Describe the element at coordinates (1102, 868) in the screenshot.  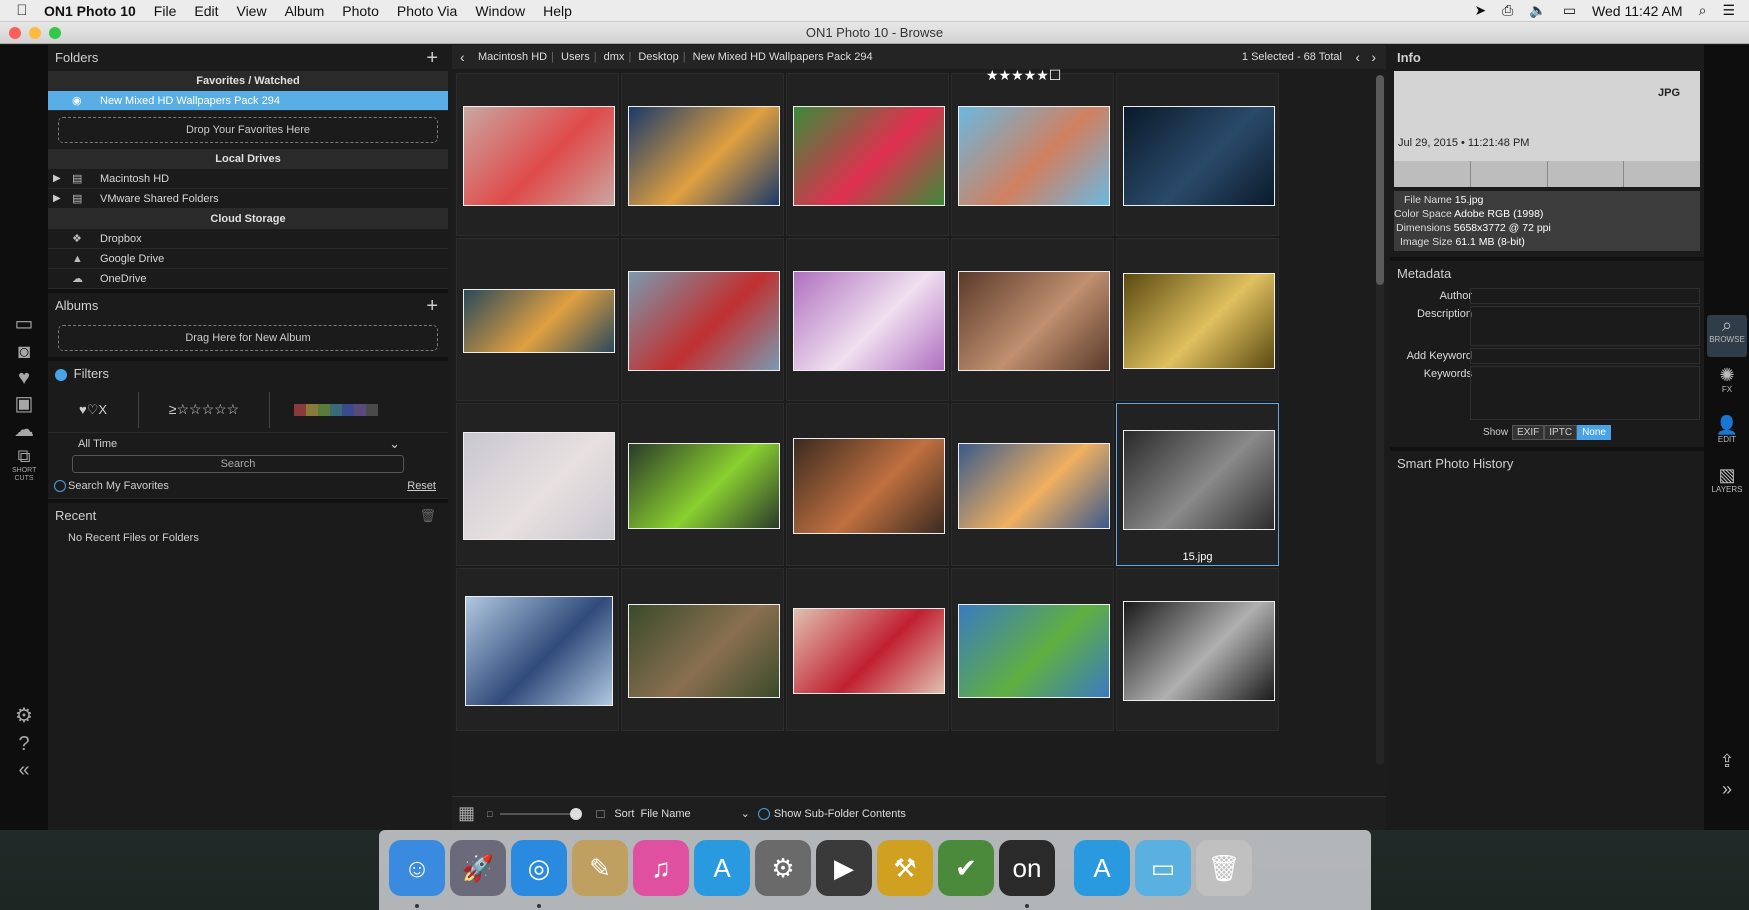
I see `dock-app-store-2-icon: A` at that location.